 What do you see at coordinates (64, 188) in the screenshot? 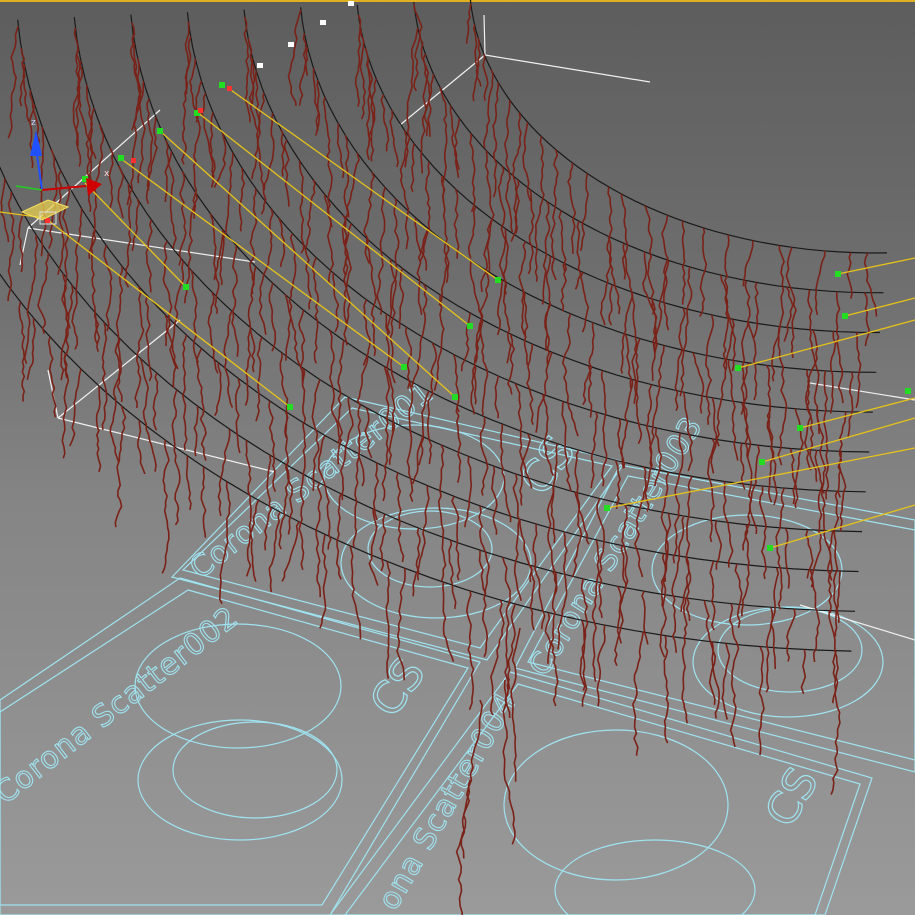
I see `x-axis-line` at bounding box center [64, 188].